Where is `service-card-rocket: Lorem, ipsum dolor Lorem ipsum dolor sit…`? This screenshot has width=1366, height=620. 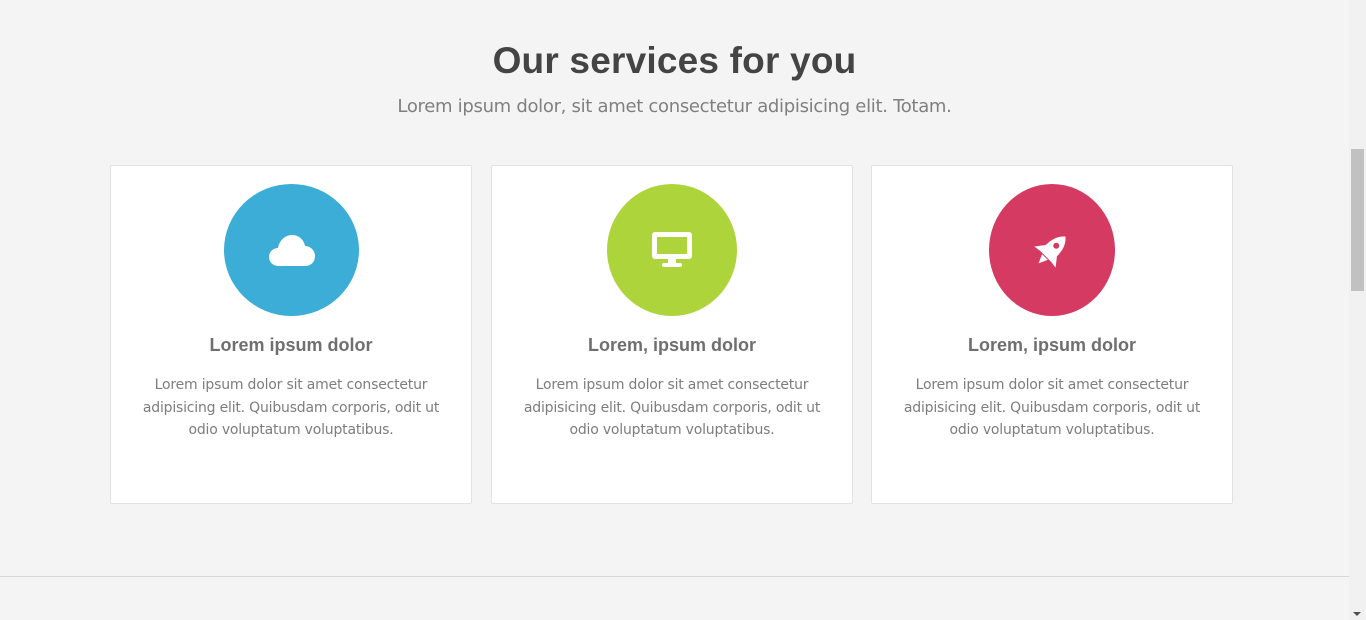 service-card-rocket: Lorem, ipsum dolor Lorem ipsum dolor sit… is located at coordinates (1052, 334).